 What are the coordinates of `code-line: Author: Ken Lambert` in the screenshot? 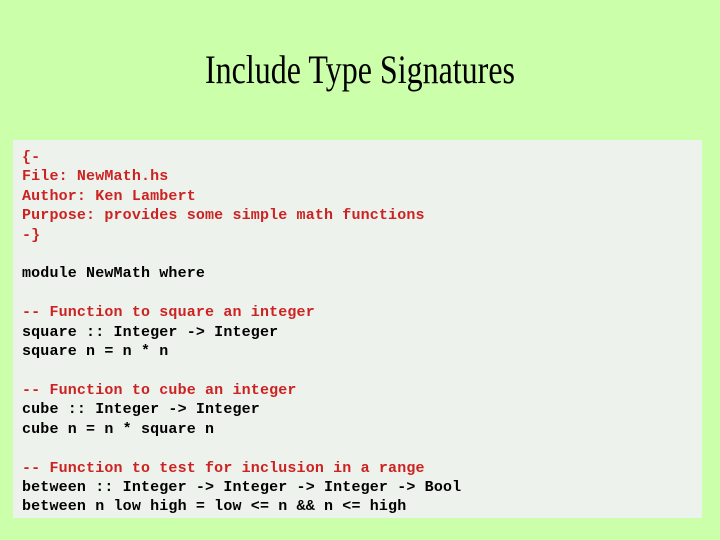 It's located at (109, 196).